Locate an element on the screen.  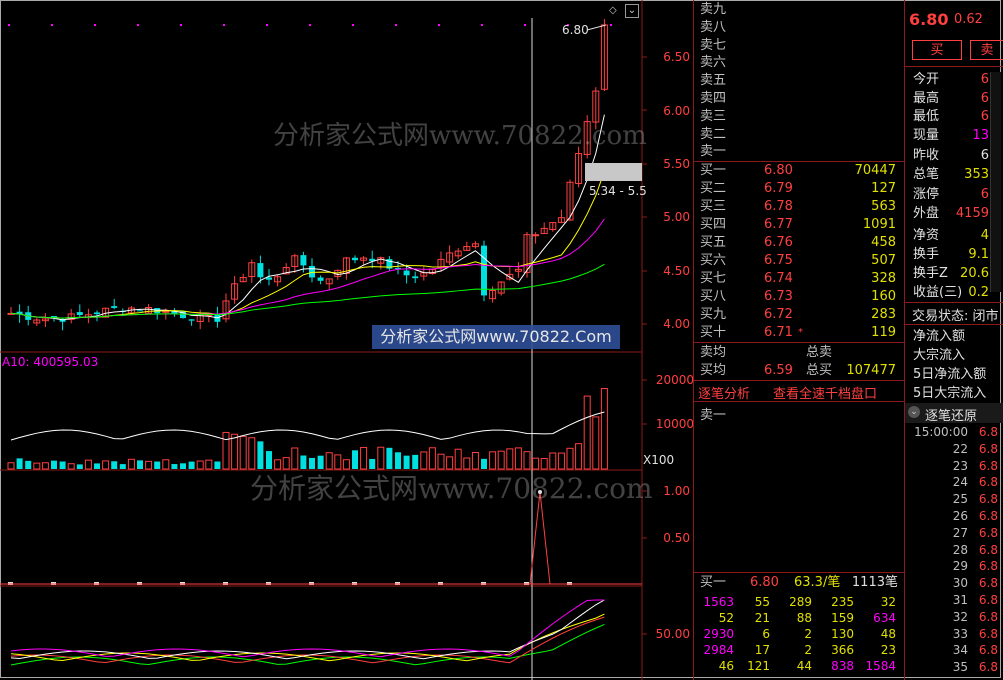
sell-level-row: 卖五 is located at coordinates (799, 81).